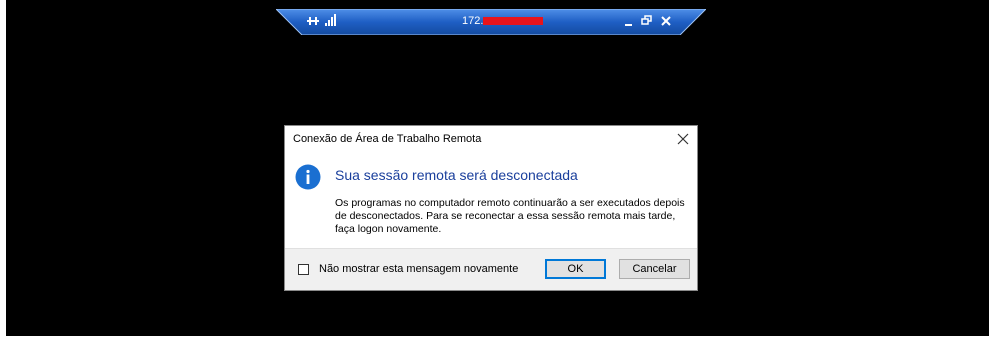 This screenshot has height=338, width=989. Describe the element at coordinates (628, 25) in the screenshot. I see `minimize-icon` at that location.